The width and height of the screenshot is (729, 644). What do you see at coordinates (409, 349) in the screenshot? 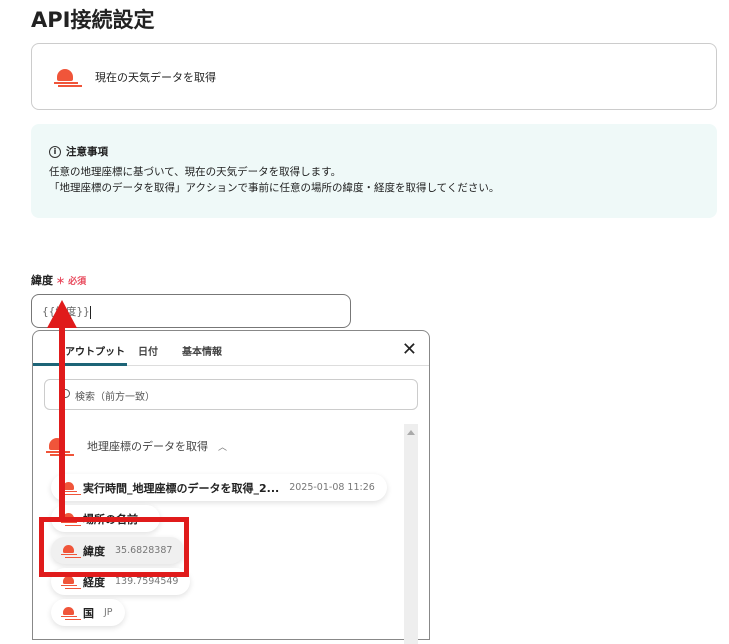
I see `close-icon: ✕` at bounding box center [409, 349].